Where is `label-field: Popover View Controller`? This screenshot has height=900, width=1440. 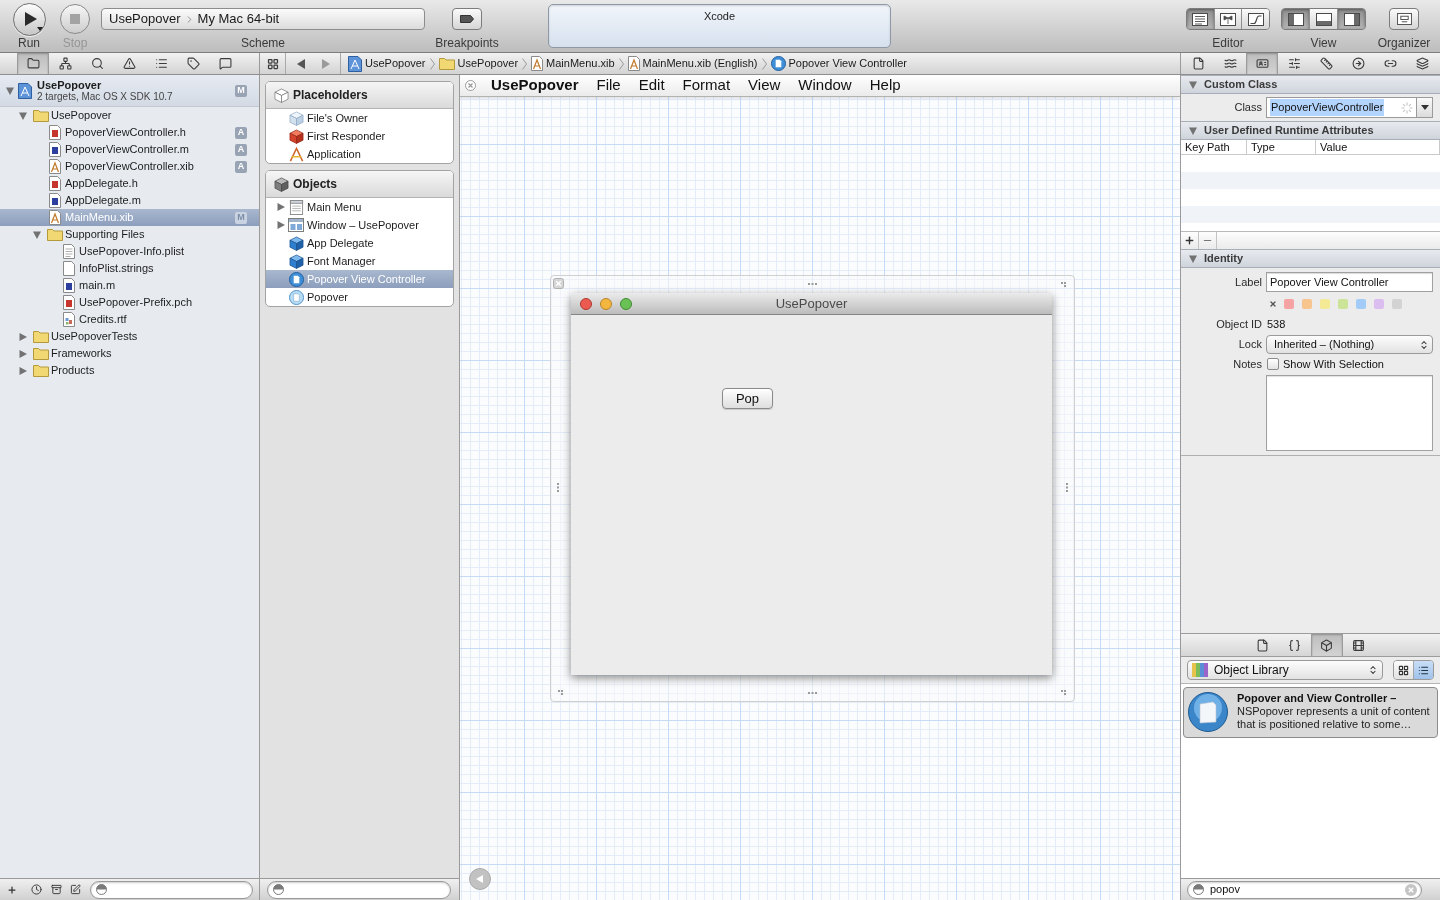 label-field: Popover View Controller is located at coordinates (1349, 282).